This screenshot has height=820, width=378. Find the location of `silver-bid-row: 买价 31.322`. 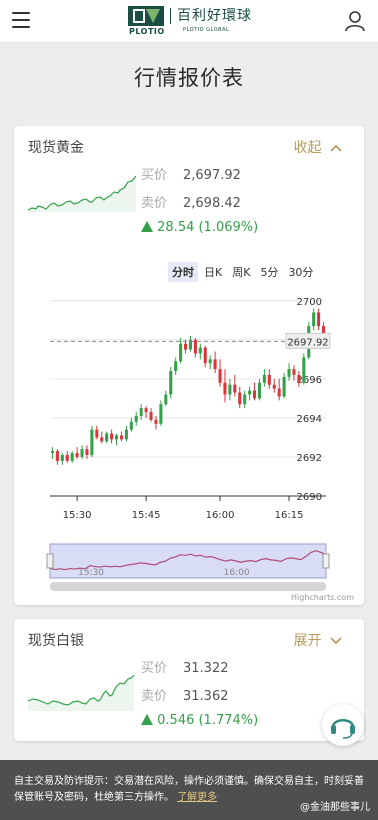

silver-bid-row: 买价 31.322 is located at coordinates (185, 666).